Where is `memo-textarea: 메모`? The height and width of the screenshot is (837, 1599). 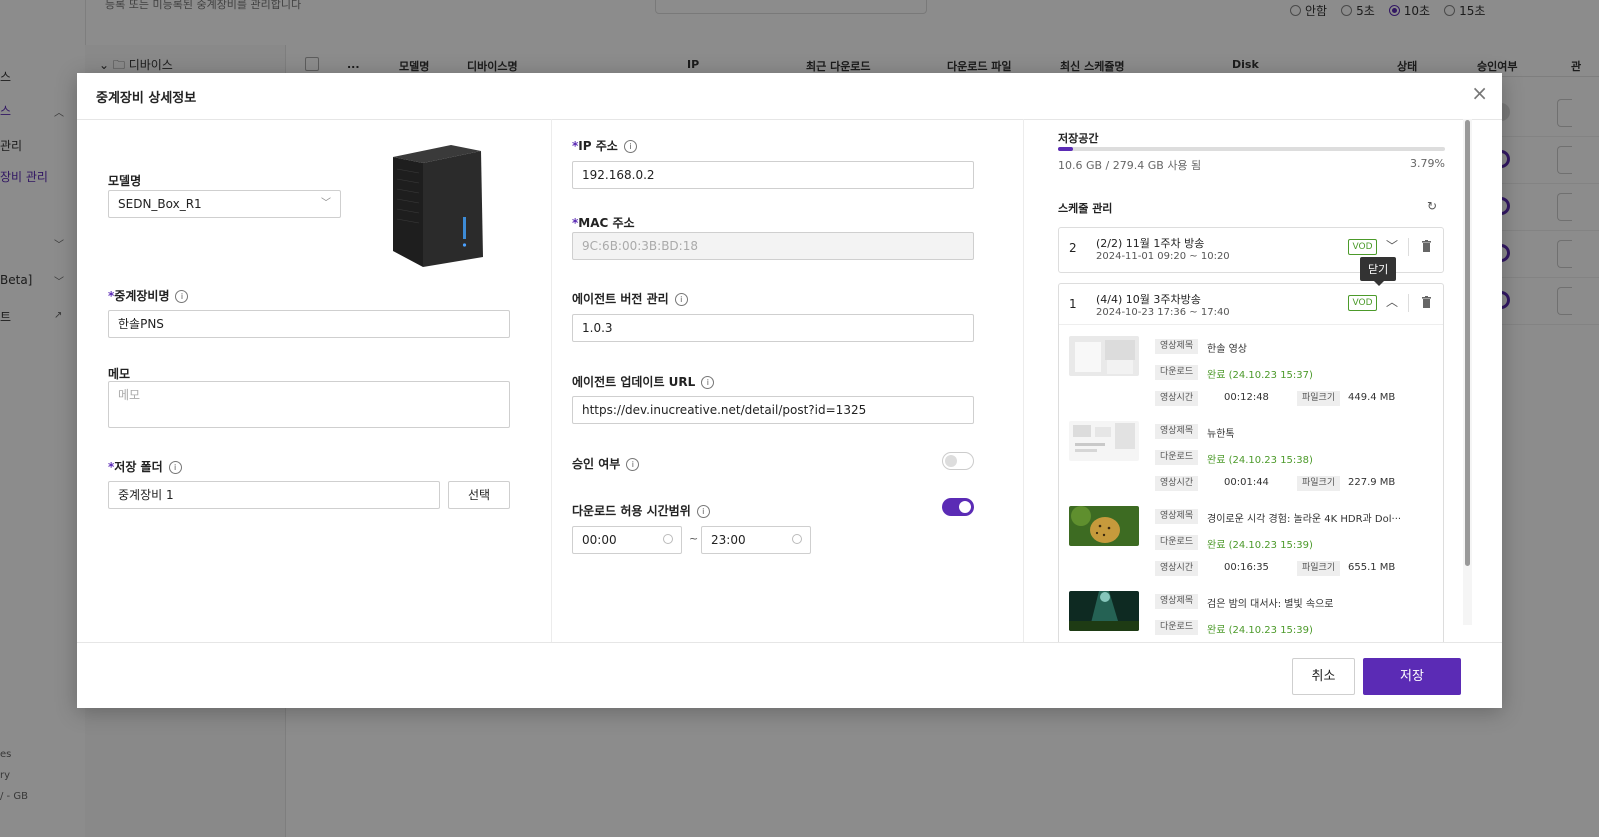 memo-textarea: 메모 is located at coordinates (309, 404).